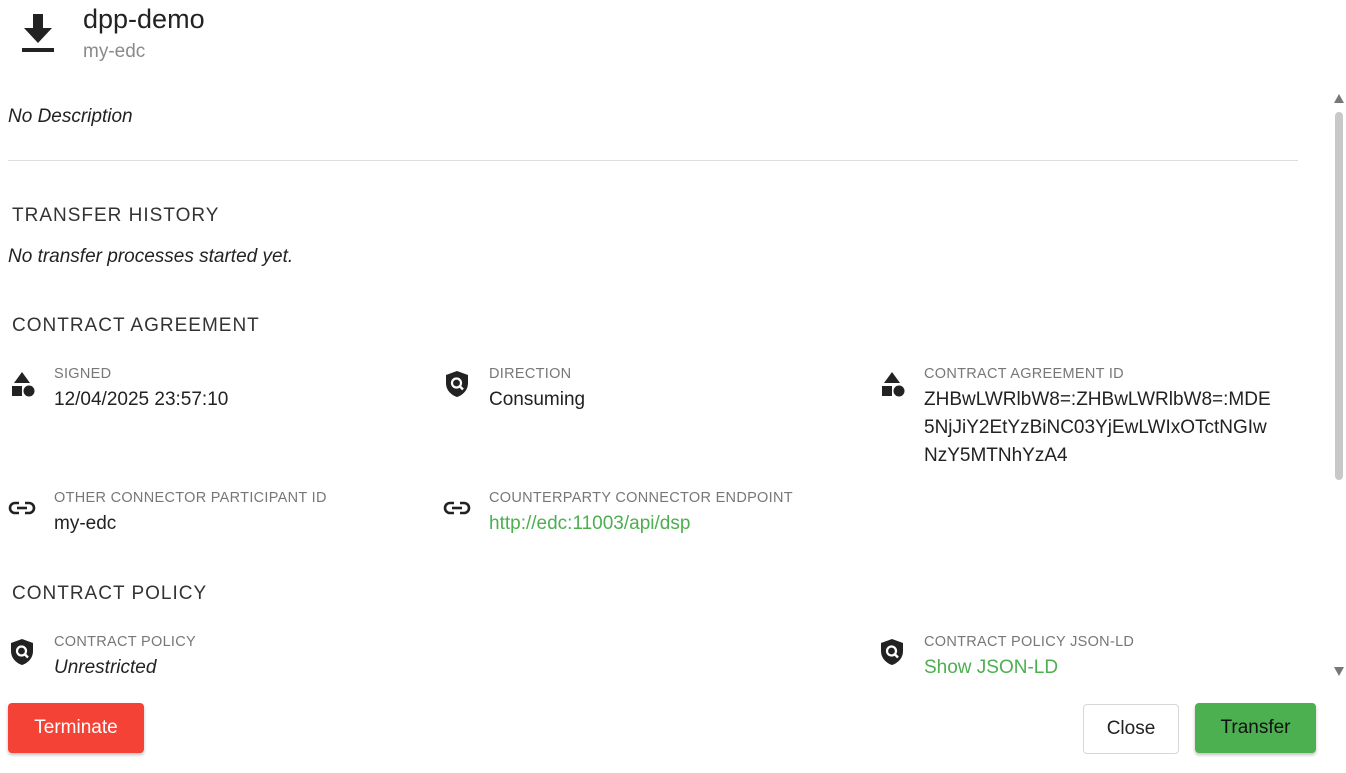  Describe the element at coordinates (70, 116) in the screenshot. I see `asset-description: No Description` at that location.